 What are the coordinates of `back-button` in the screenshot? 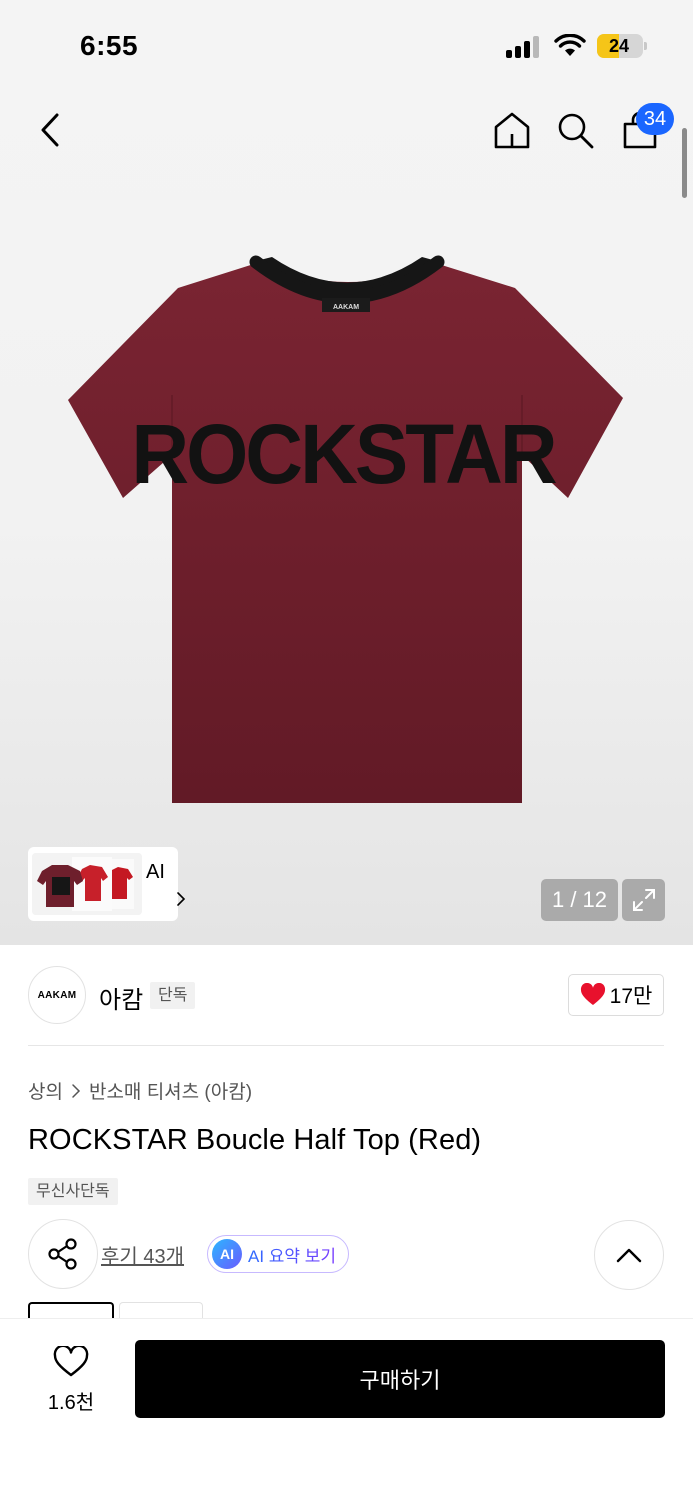 It's located at (50, 130).